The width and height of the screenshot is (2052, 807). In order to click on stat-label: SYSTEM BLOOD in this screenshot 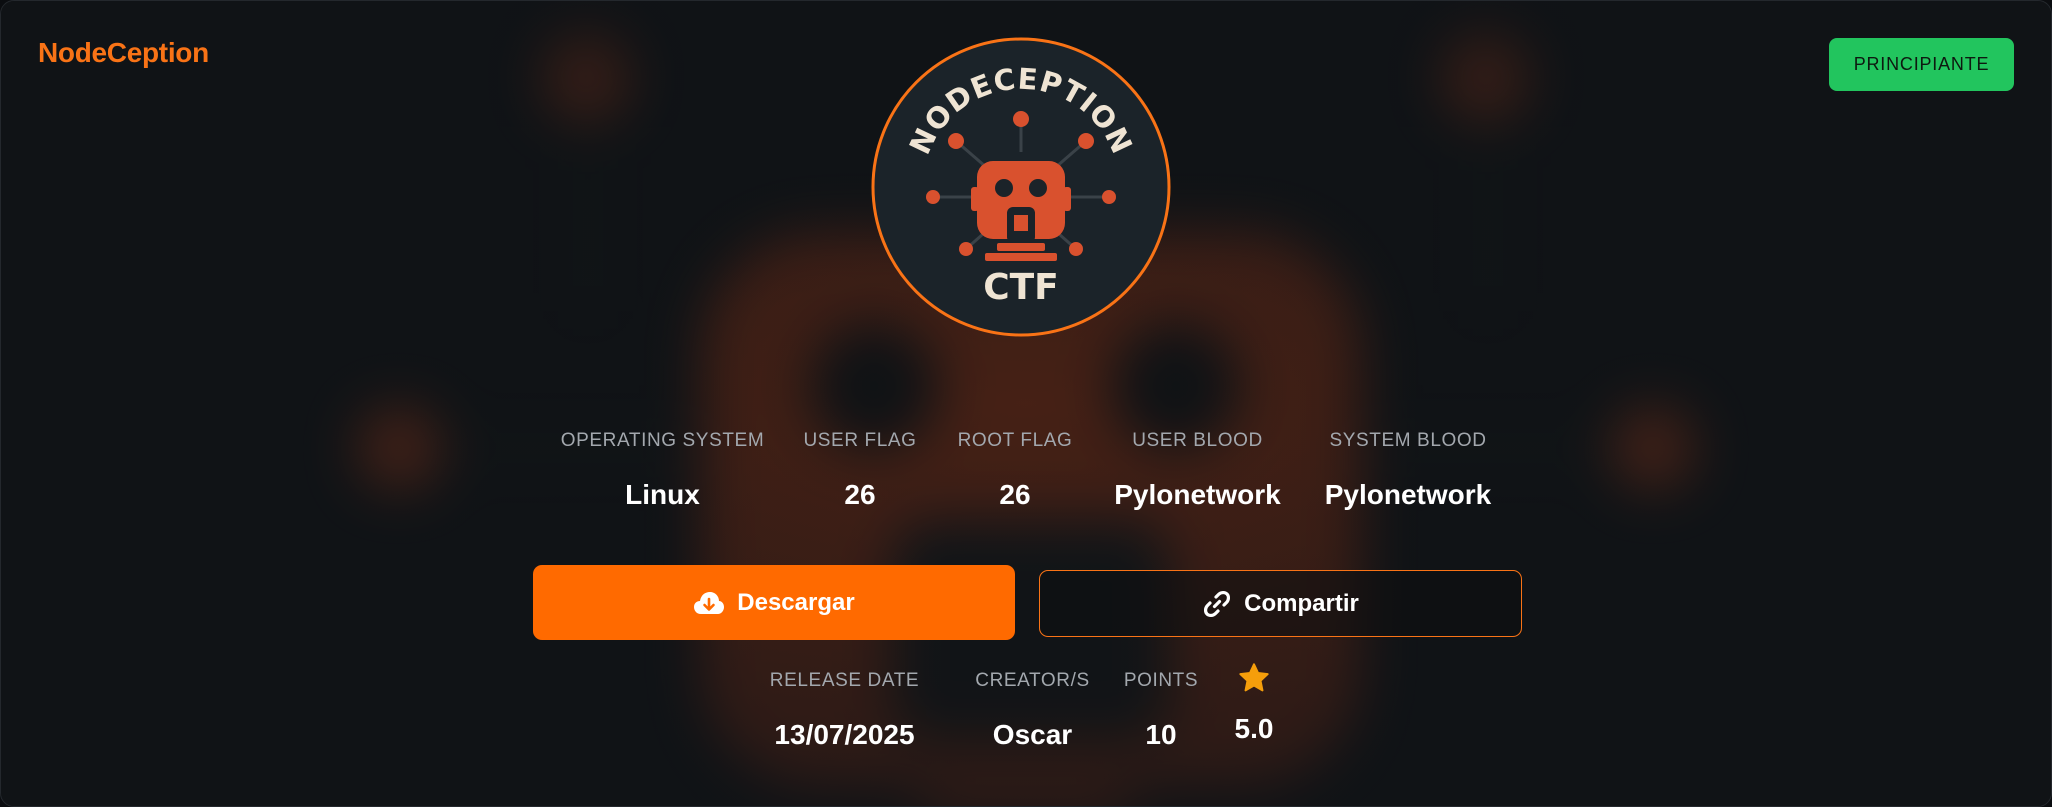, I will do `click(1408, 440)`.